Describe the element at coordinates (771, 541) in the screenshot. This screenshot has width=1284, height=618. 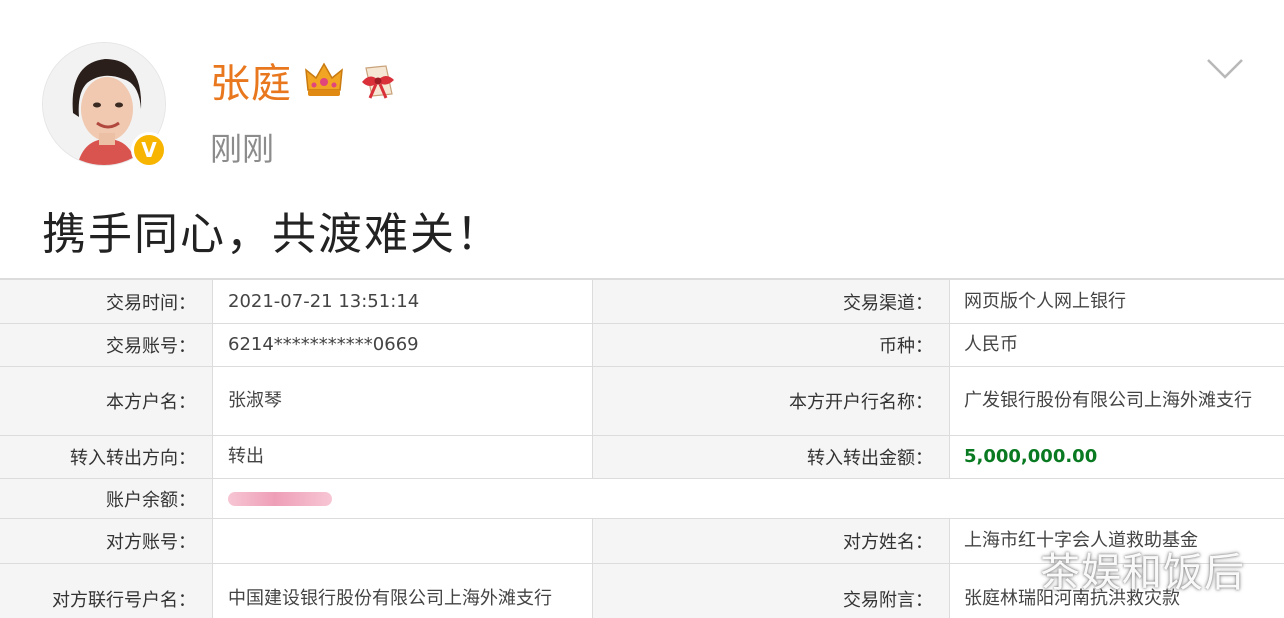
I see `receipt-label: 对方姓名：` at that location.